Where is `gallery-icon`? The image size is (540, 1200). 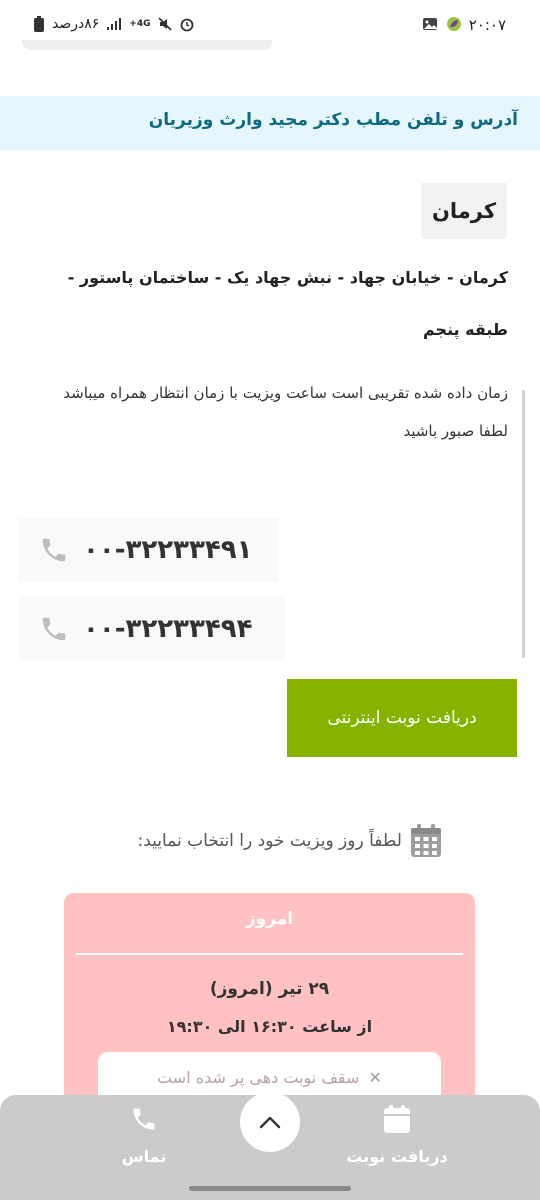
gallery-icon is located at coordinates (429, 24).